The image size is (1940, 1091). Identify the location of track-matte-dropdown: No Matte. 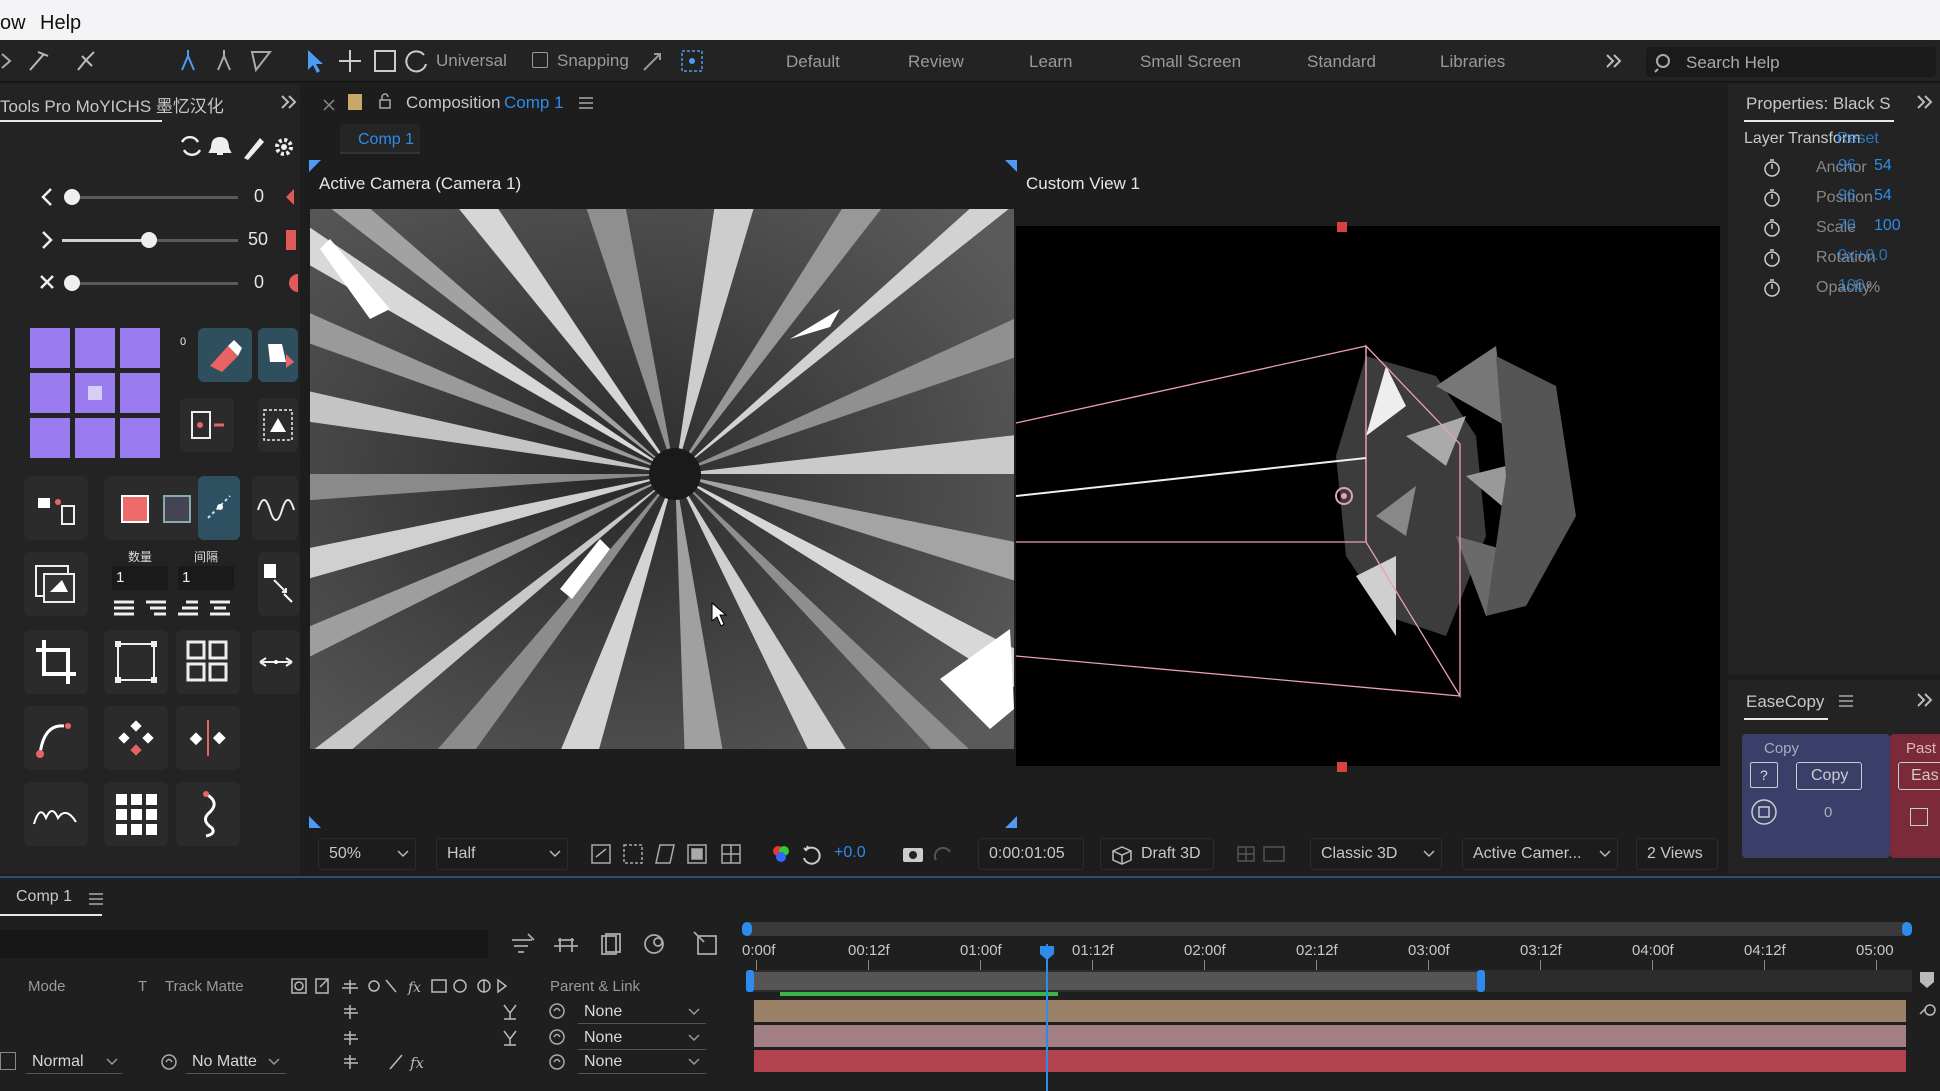
(236, 1062).